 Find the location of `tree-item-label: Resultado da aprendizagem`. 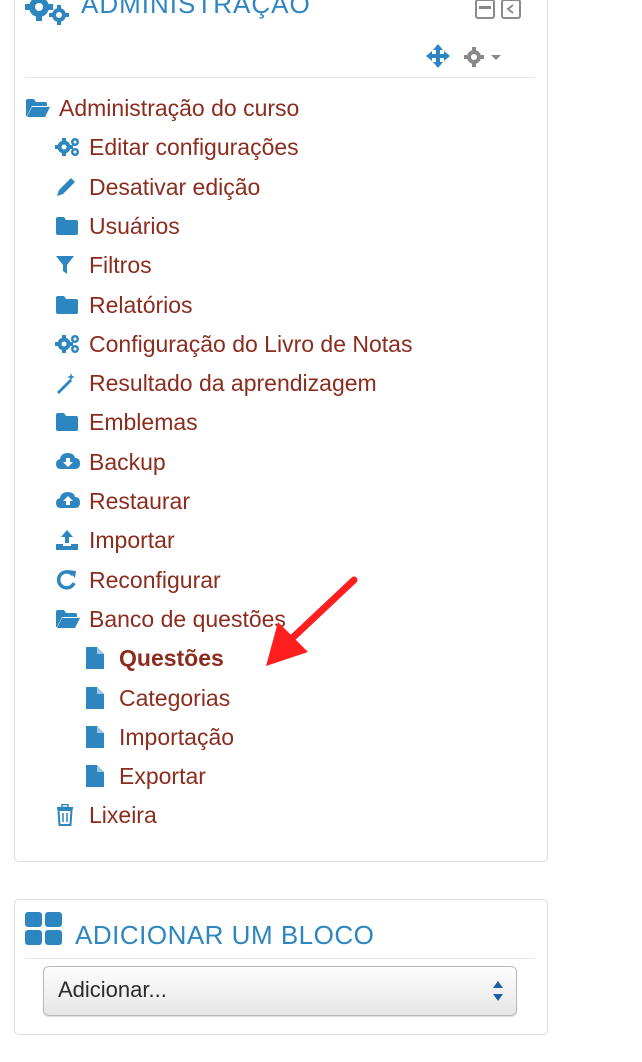

tree-item-label: Resultado da aprendizagem is located at coordinates (233, 382).